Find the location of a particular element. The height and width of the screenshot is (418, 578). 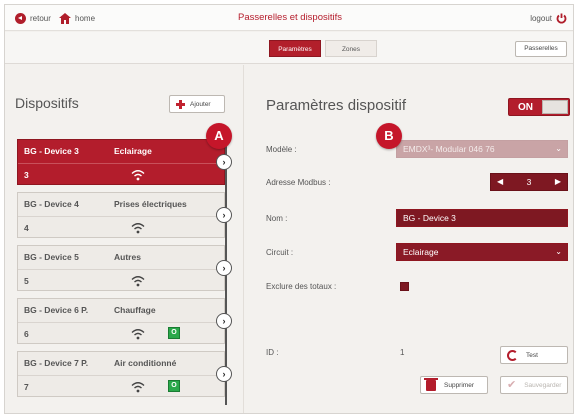

delete-button: Supprimer is located at coordinates (454, 385).